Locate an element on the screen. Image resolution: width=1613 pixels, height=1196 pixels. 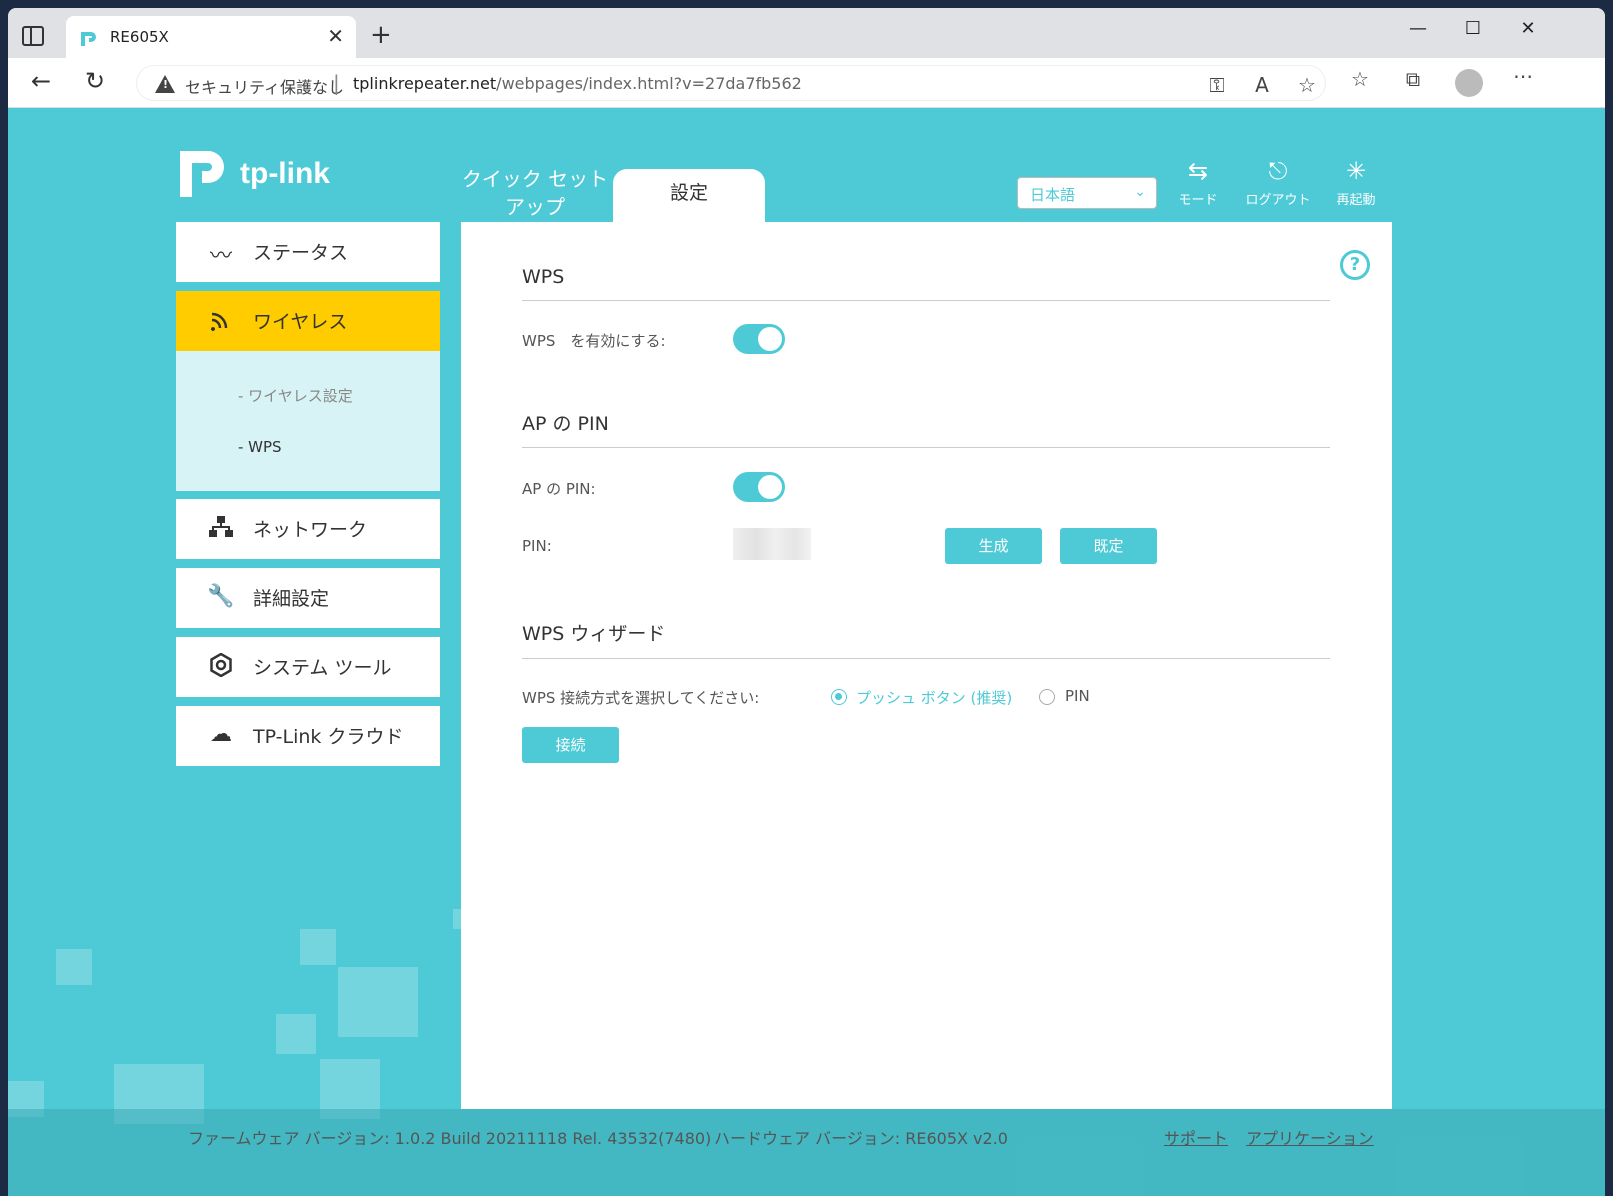
profile-avatar is located at coordinates (1469, 83).